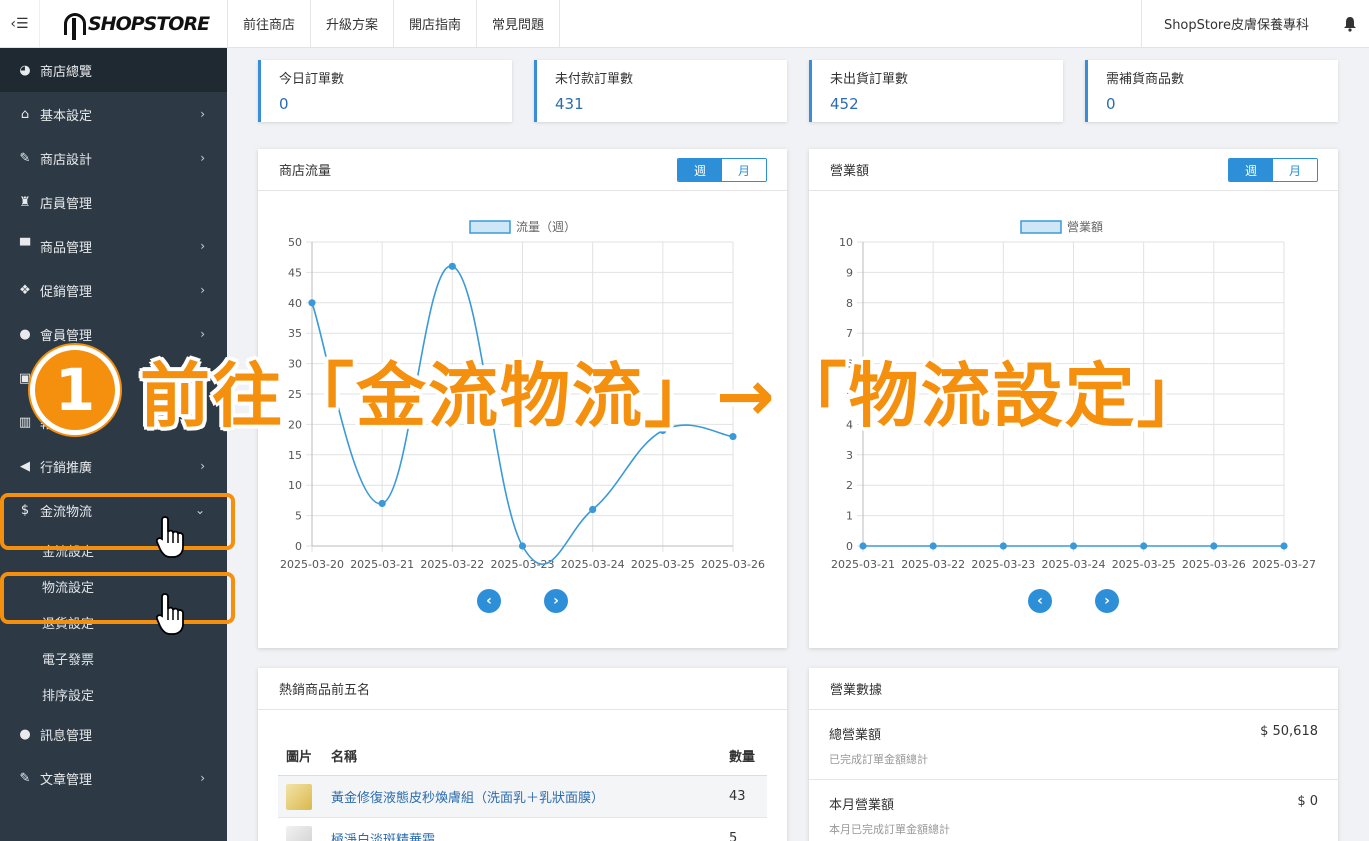 The width and height of the screenshot is (1369, 841). I want to click on sidebar-subitem-4: 排序設定, so click(113, 694).